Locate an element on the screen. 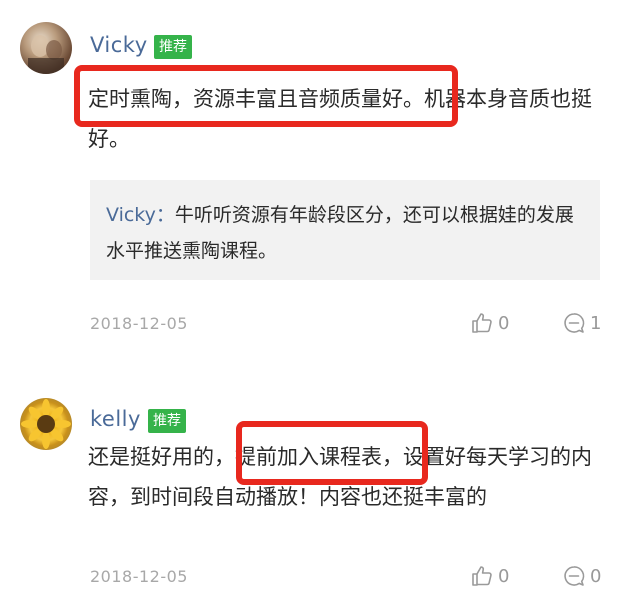  comment-text: 定时熏陶，资源丰富且音频质量好。机器本身音质也挺好。 is located at coordinates (340, 119).